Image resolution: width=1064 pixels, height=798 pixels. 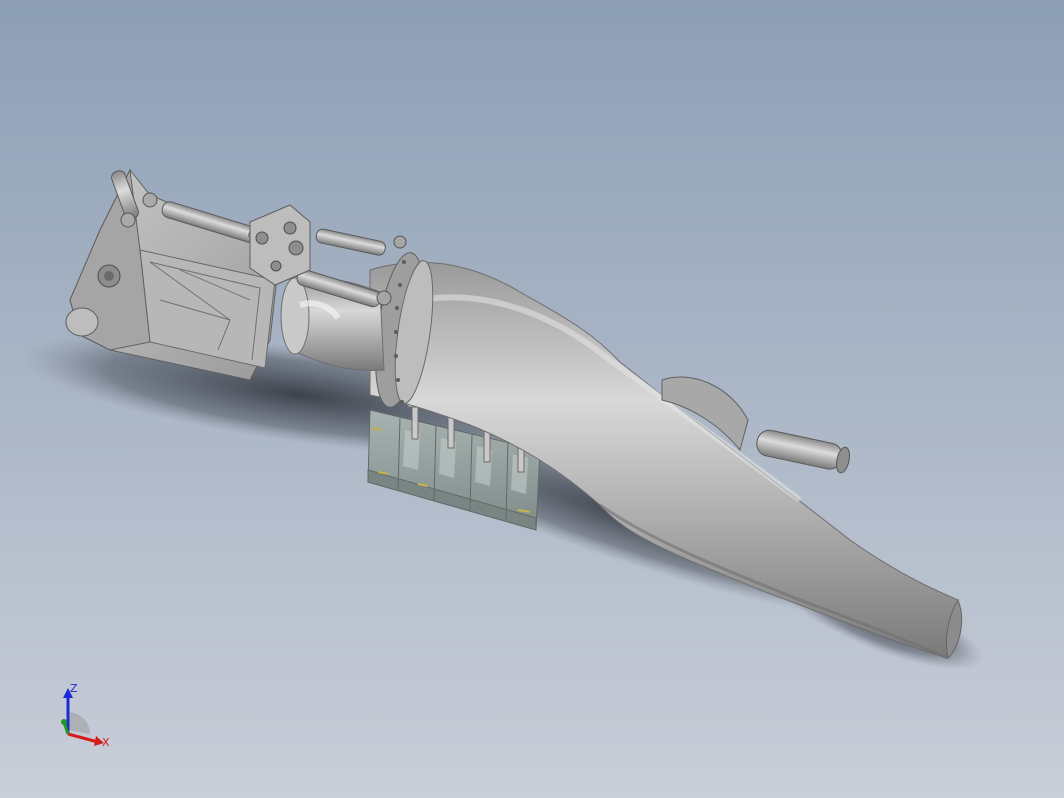 I want to click on x-axis-line, so click(x=83, y=738).